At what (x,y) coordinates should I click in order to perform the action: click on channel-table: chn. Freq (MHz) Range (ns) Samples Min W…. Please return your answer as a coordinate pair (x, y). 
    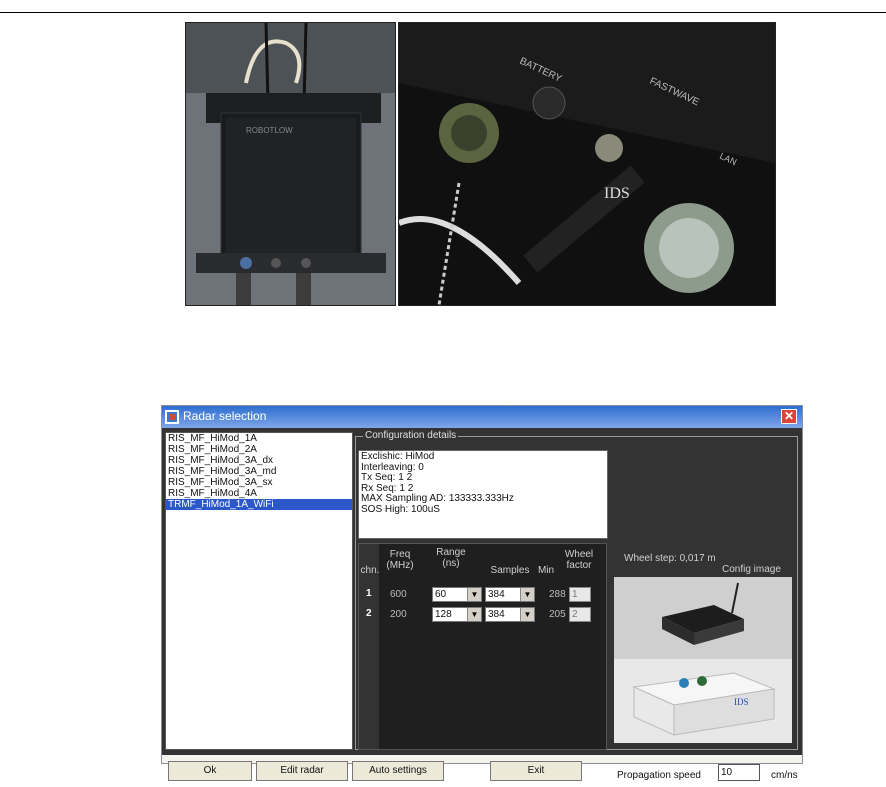
    Looking at the image, I should click on (482, 646).